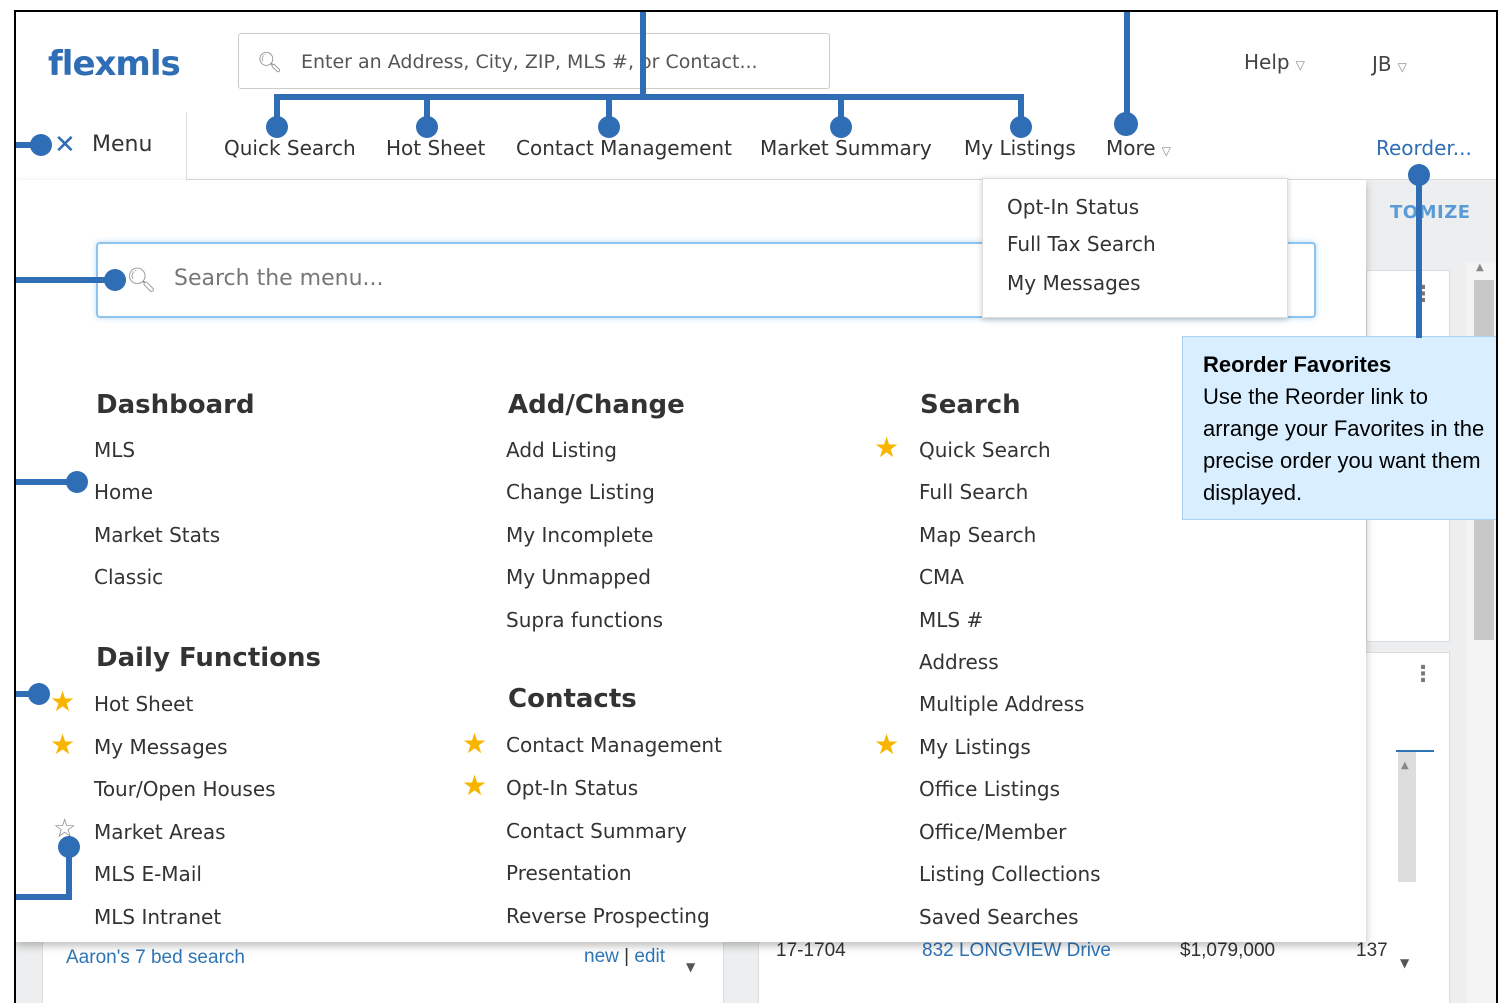 The image size is (1503, 1003). Describe the element at coordinates (1407, 817) in the screenshot. I see `widget-scrollbar` at that location.